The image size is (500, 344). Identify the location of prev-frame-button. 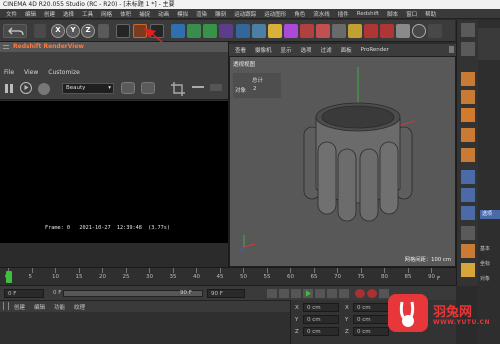
(296, 293).